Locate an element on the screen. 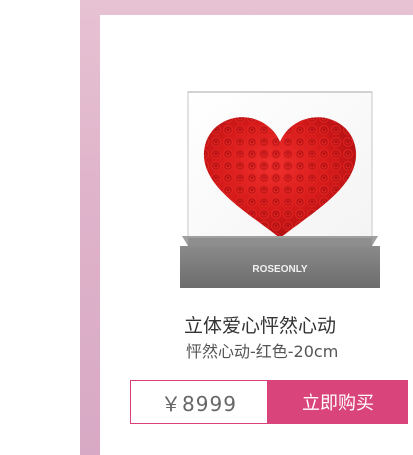 This screenshot has width=413, height=455. buy-now-button: 立即购买 is located at coordinates (338, 402).